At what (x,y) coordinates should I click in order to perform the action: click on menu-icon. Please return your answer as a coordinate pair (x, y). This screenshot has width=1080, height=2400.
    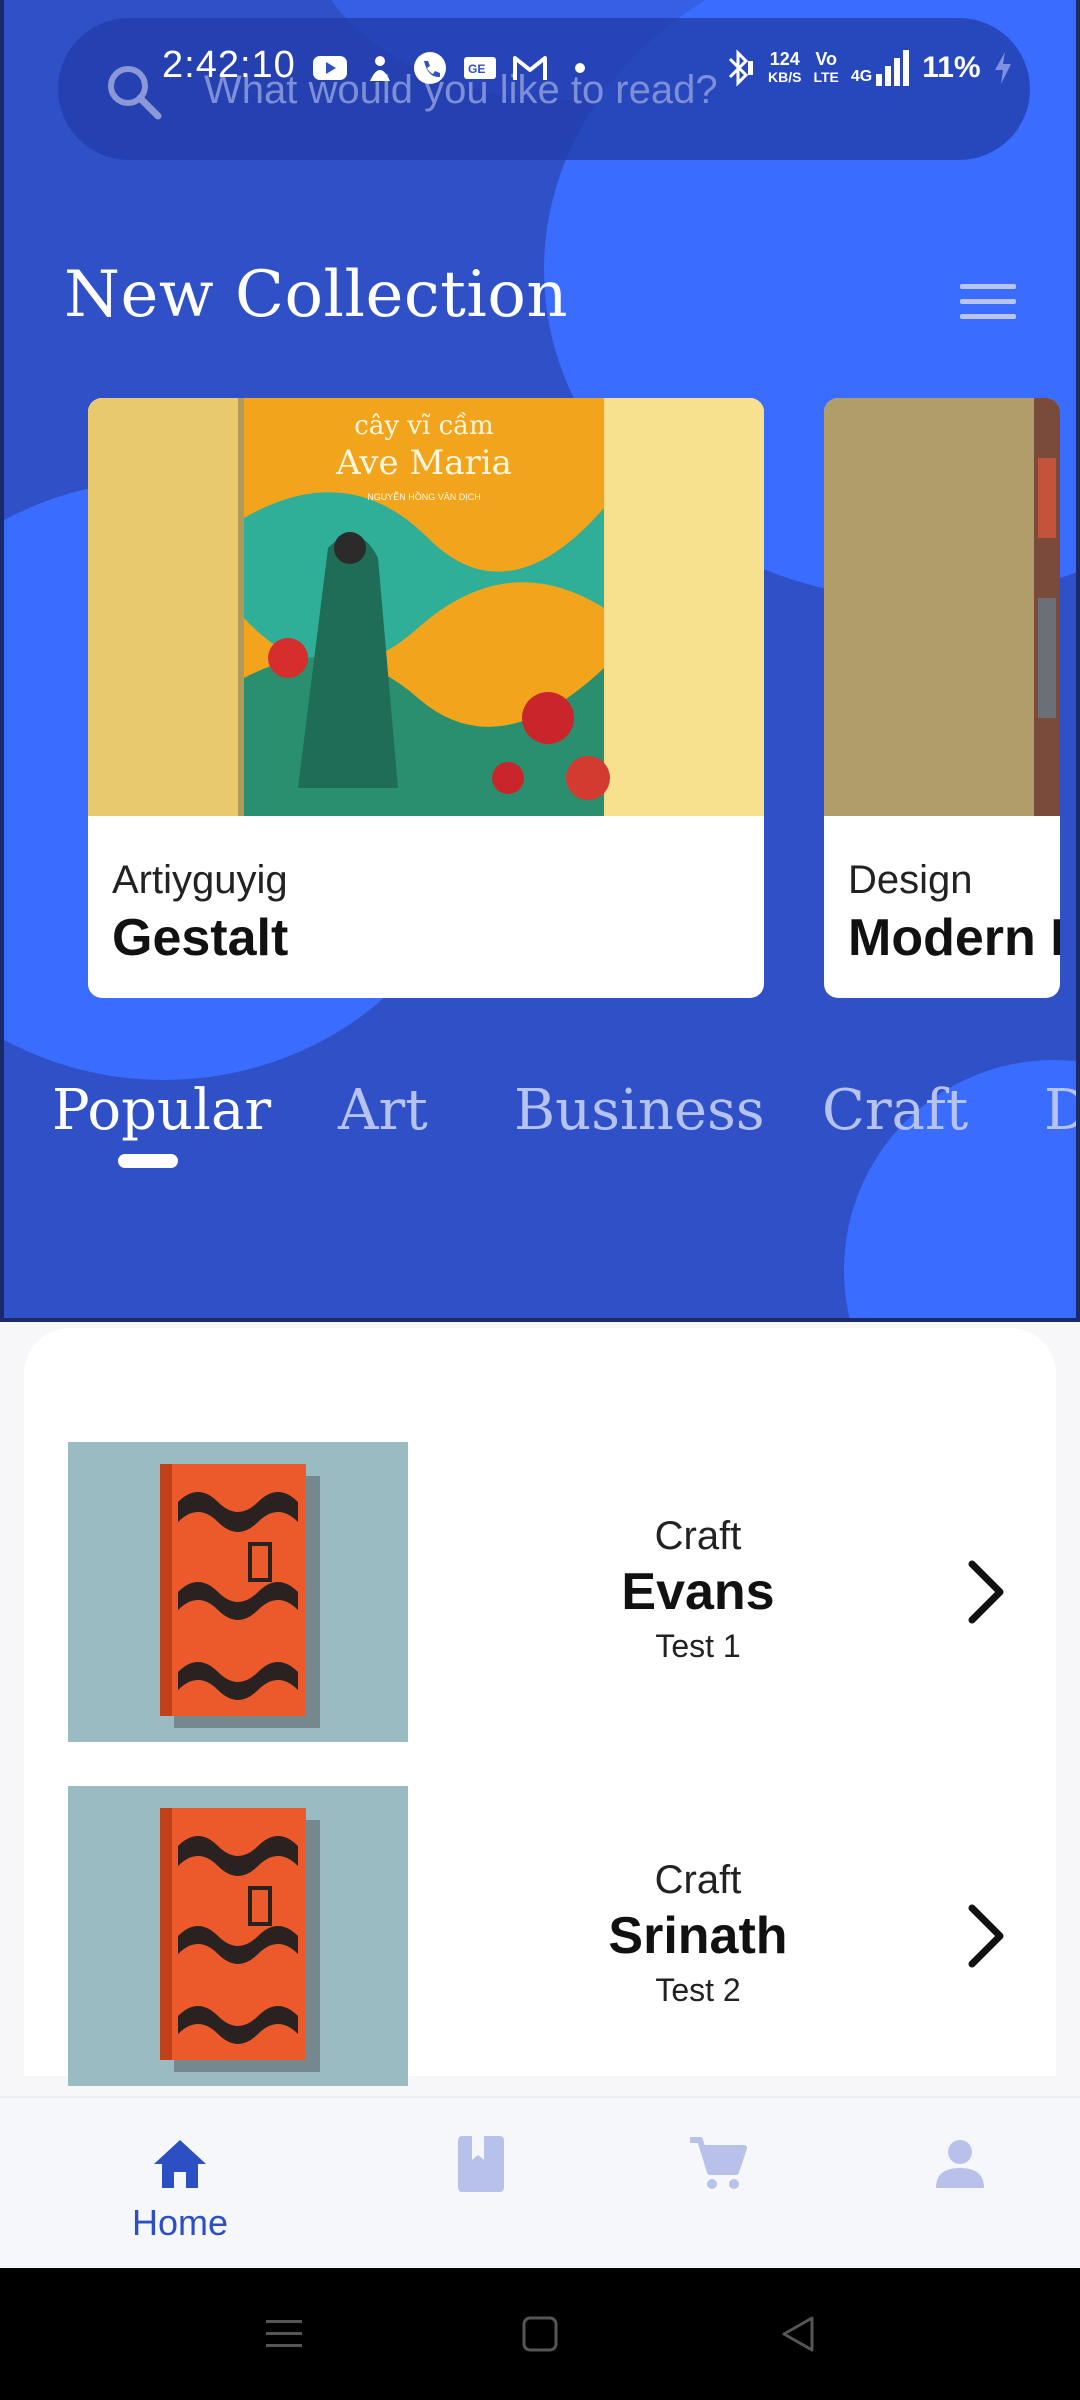
    Looking at the image, I should click on (988, 302).